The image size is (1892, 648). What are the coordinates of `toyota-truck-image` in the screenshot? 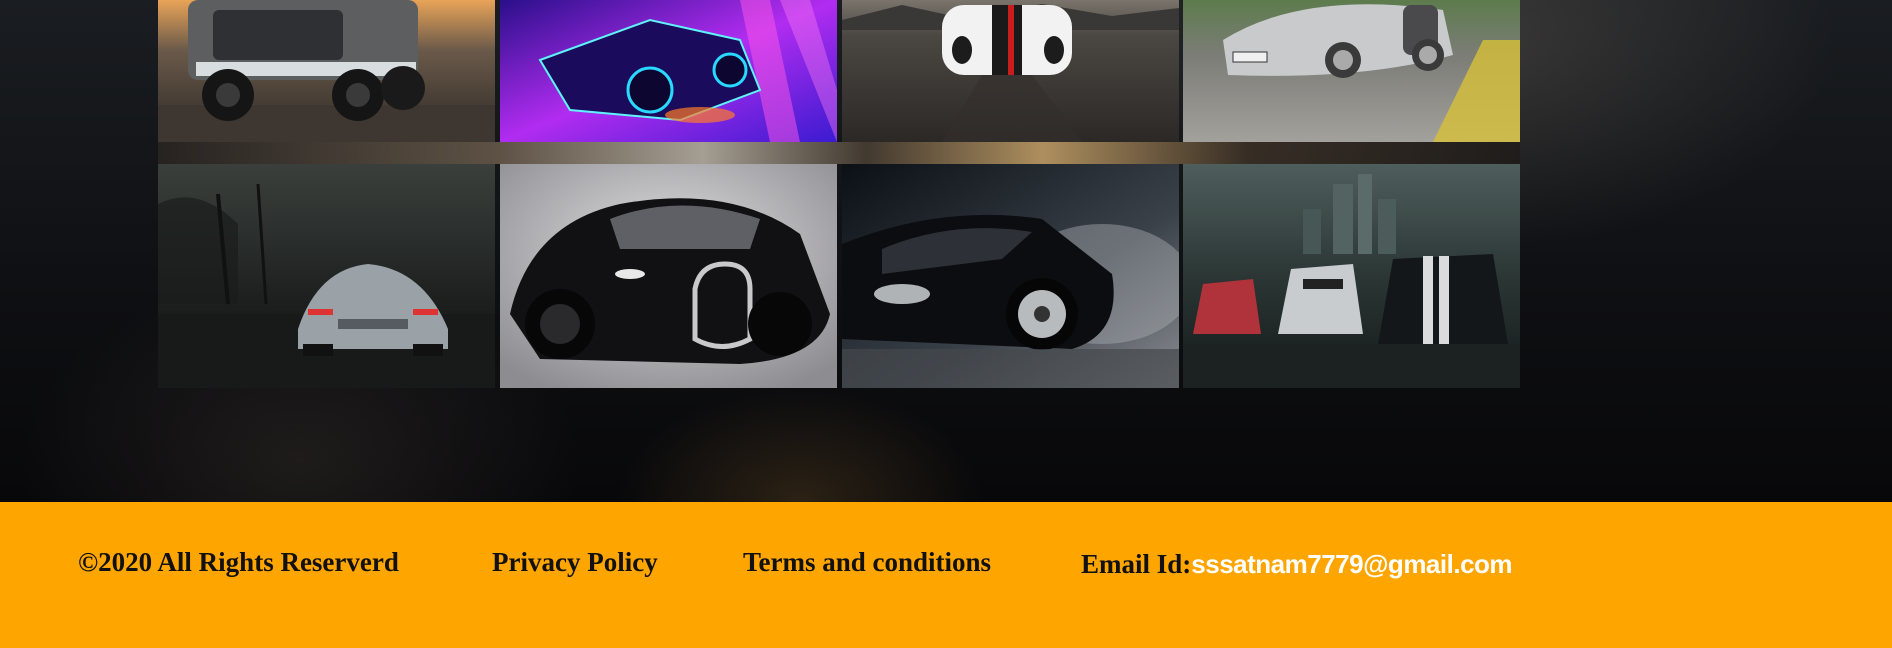 It's located at (326, 71).